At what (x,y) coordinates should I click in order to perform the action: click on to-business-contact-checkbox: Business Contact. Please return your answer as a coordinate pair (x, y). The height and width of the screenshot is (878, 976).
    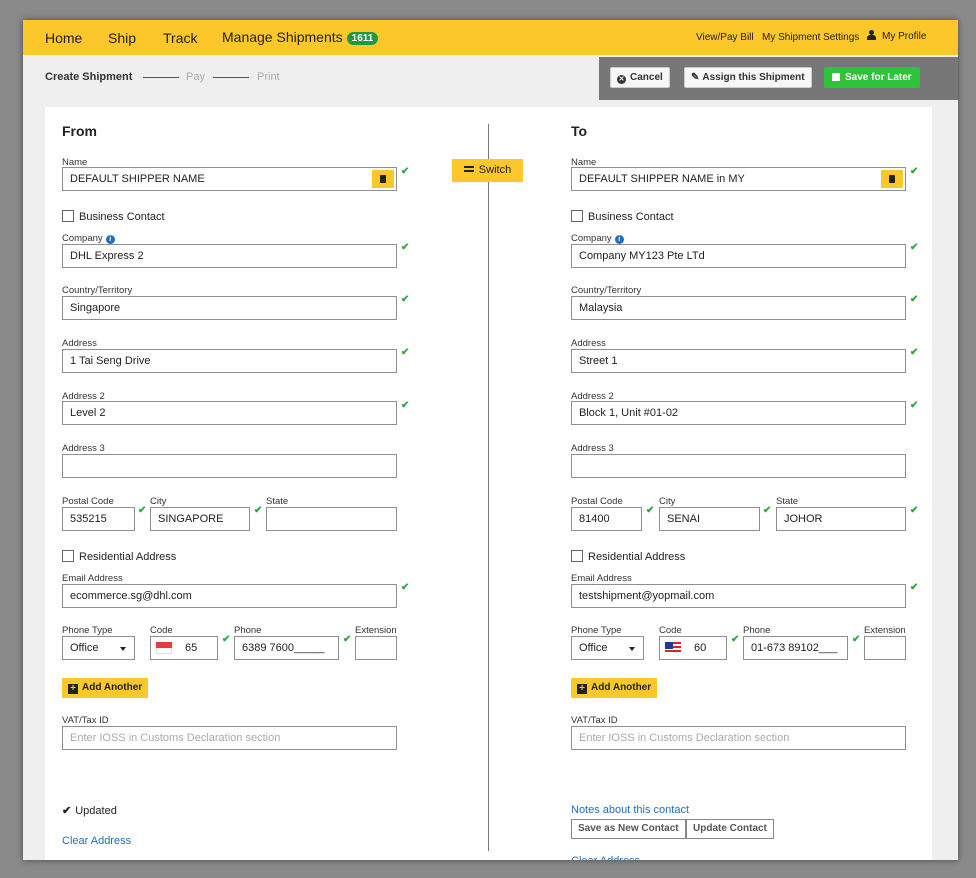
    Looking at the image, I should click on (622, 216).